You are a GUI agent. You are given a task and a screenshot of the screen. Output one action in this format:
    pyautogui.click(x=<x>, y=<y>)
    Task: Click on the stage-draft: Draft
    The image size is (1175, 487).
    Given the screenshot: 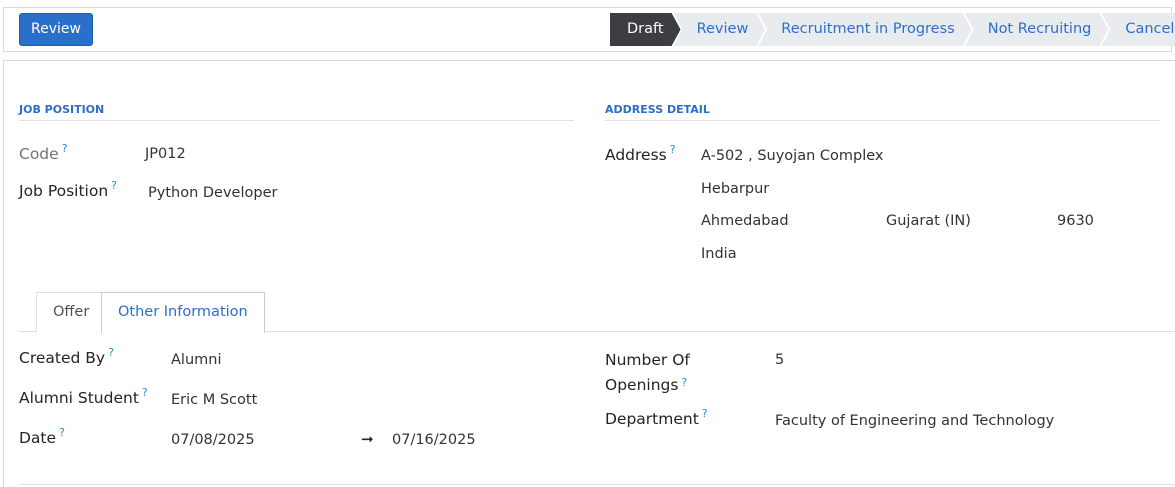 What is the action you would take?
    pyautogui.click(x=645, y=29)
    